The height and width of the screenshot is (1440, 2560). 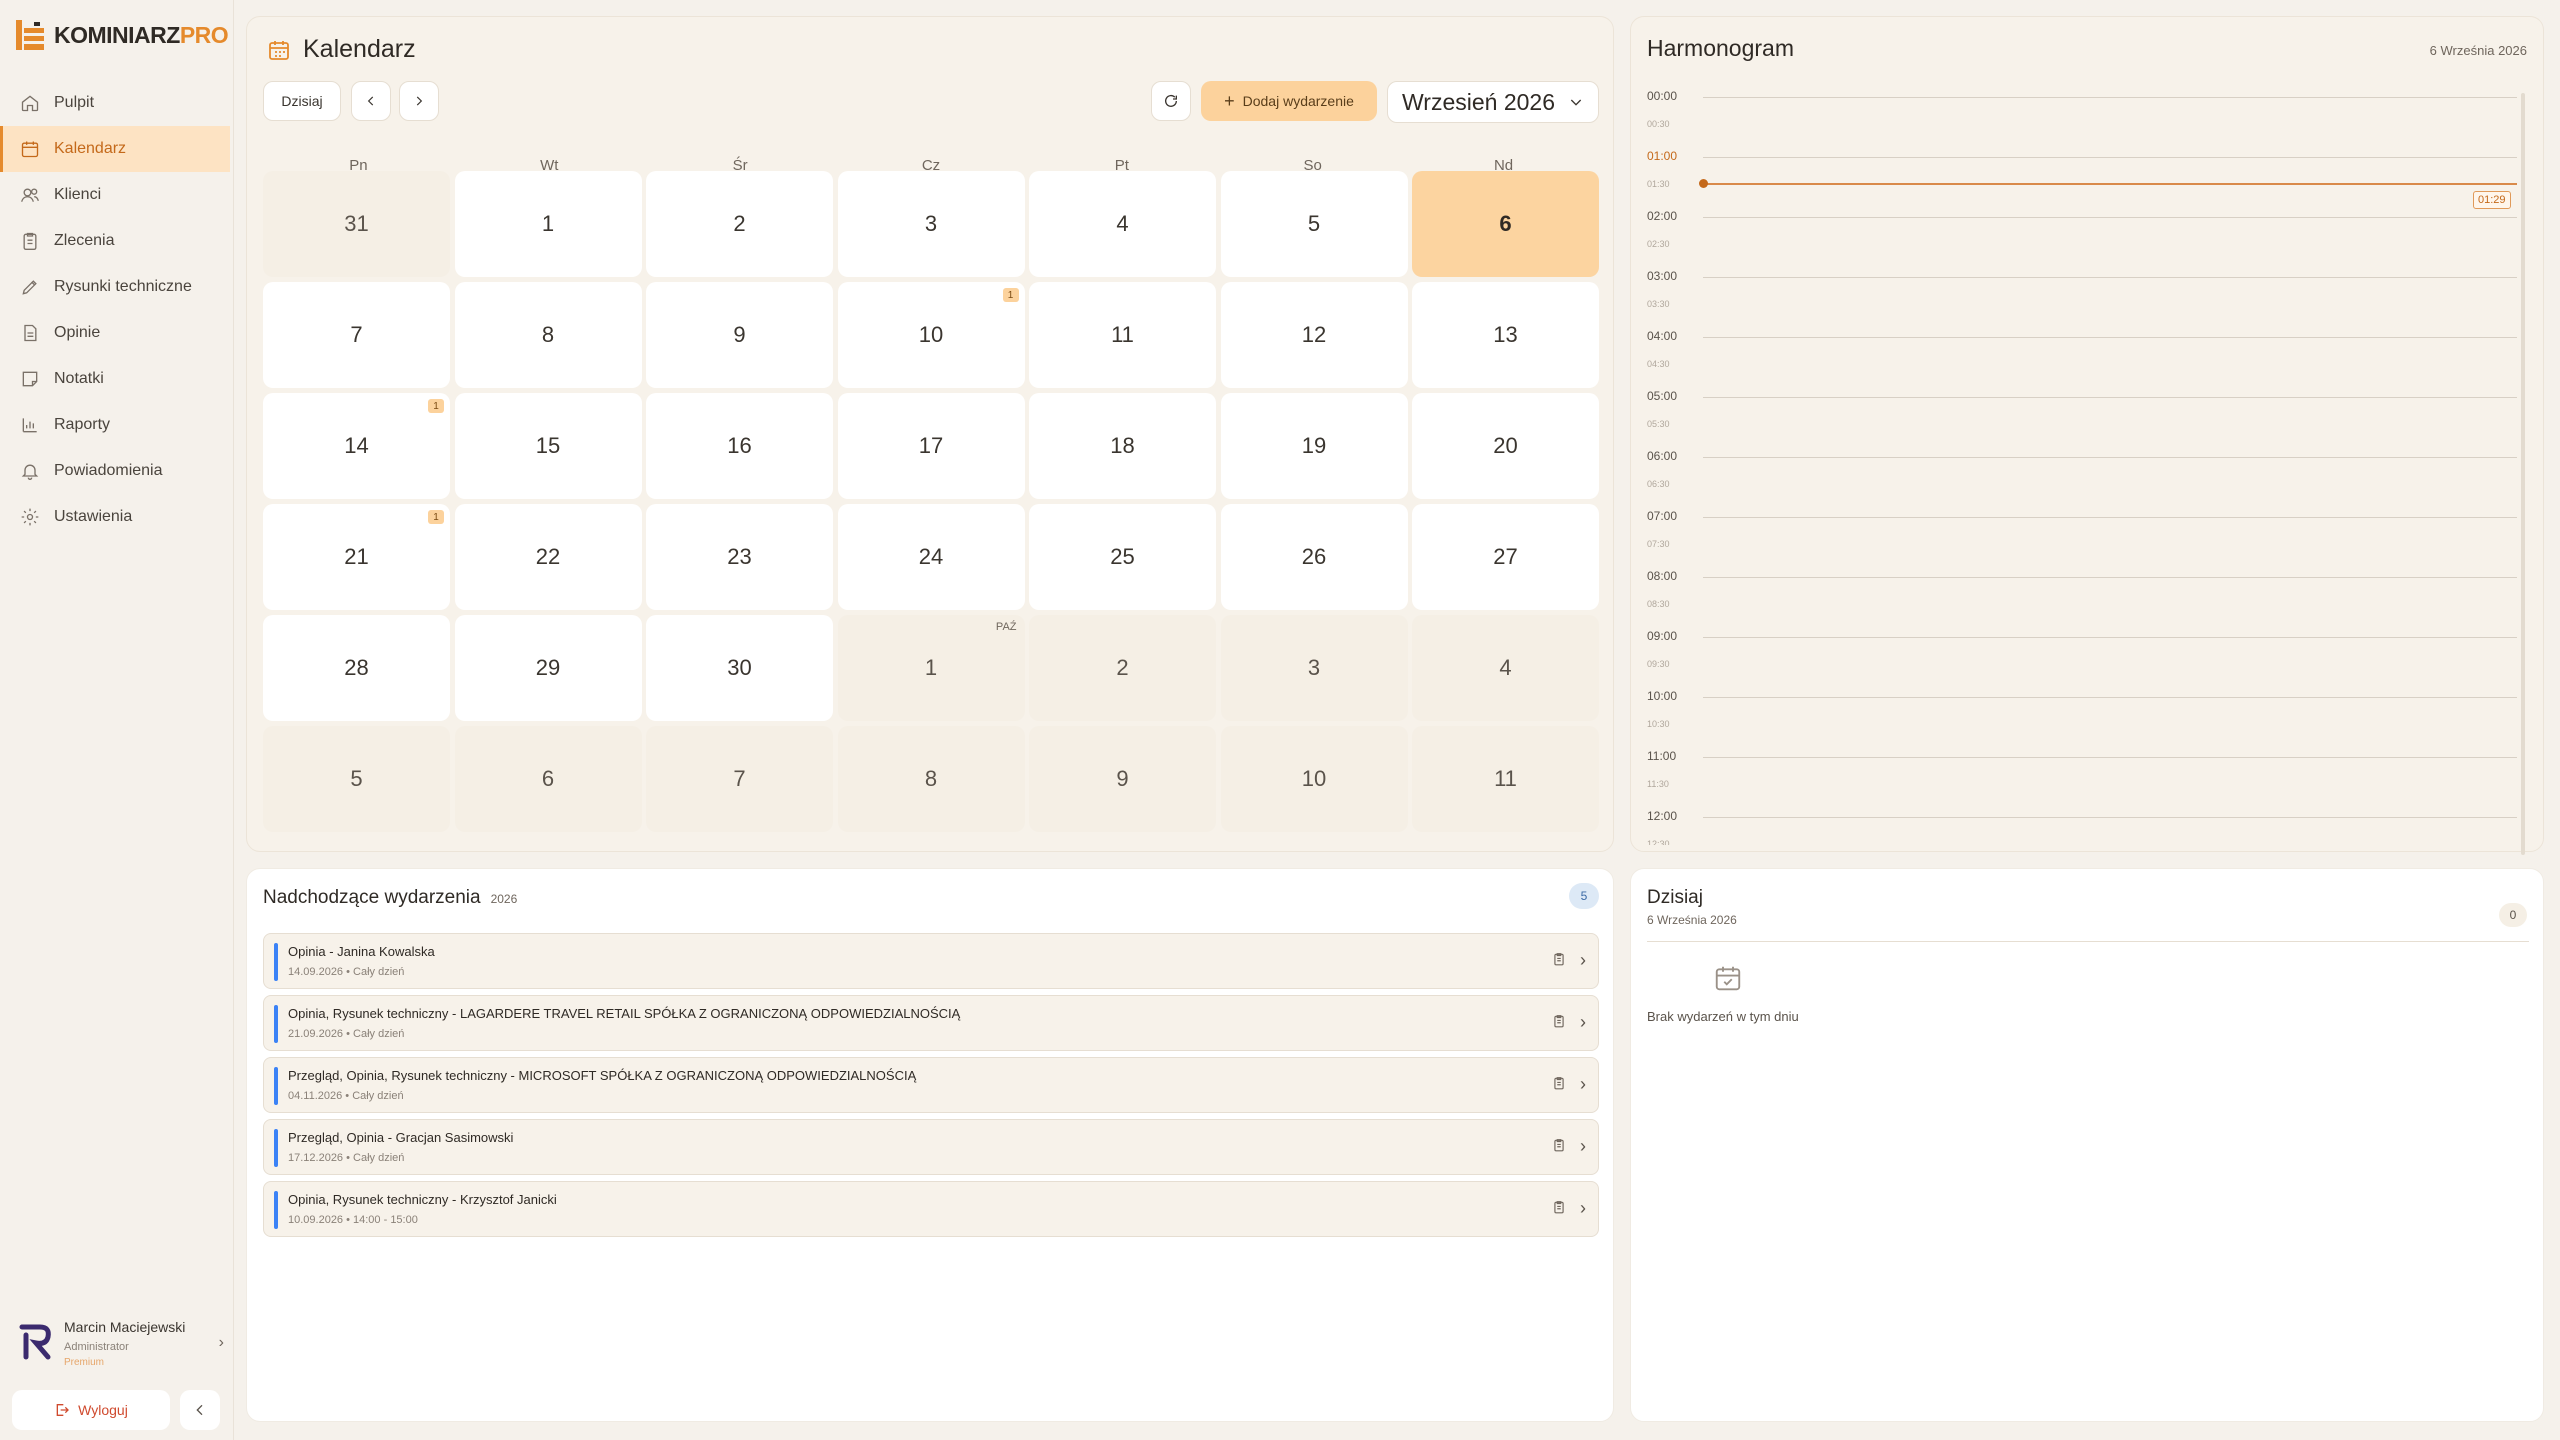 What do you see at coordinates (1171, 101) in the screenshot?
I see `refresh-button` at bounding box center [1171, 101].